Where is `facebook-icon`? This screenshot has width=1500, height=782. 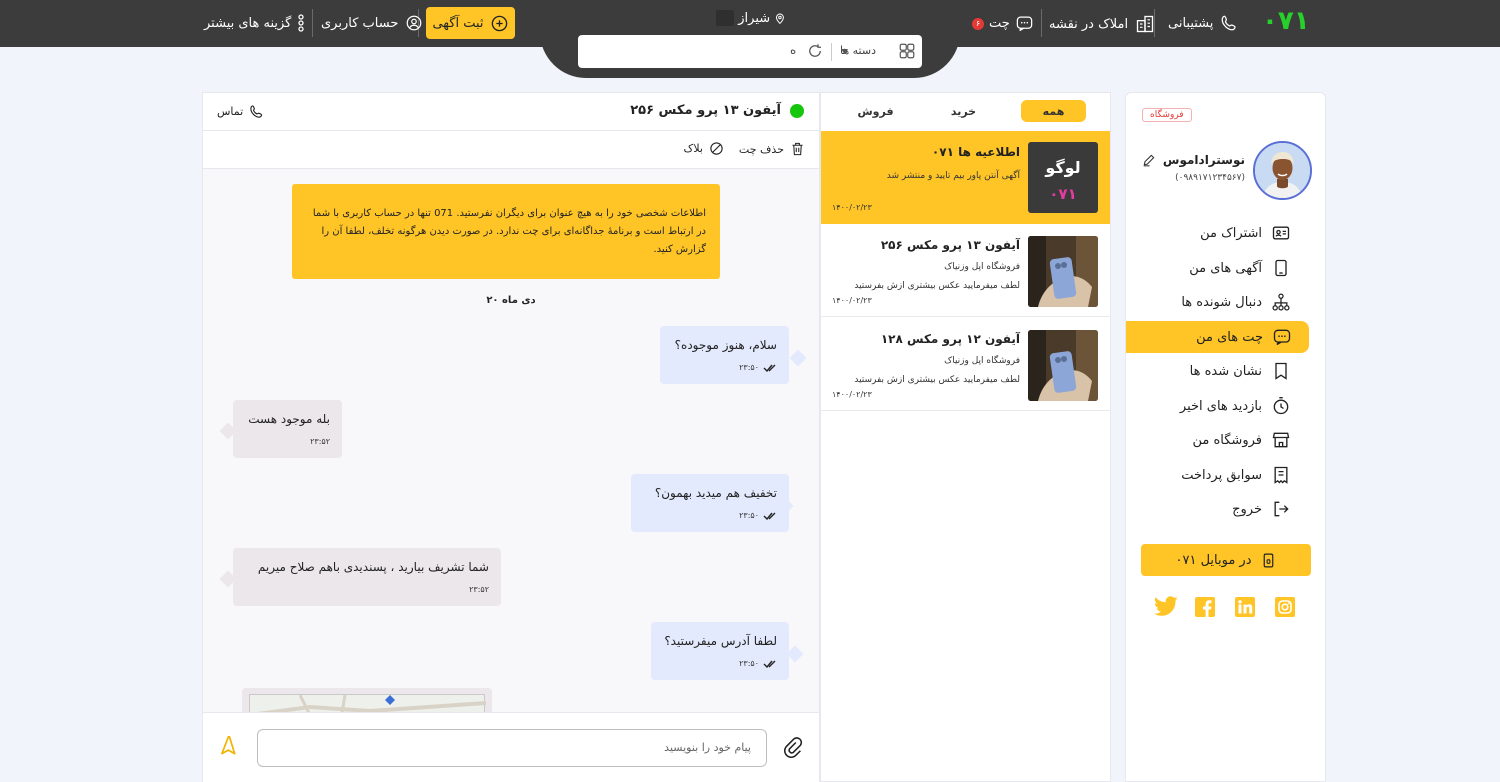 facebook-icon is located at coordinates (1205, 607).